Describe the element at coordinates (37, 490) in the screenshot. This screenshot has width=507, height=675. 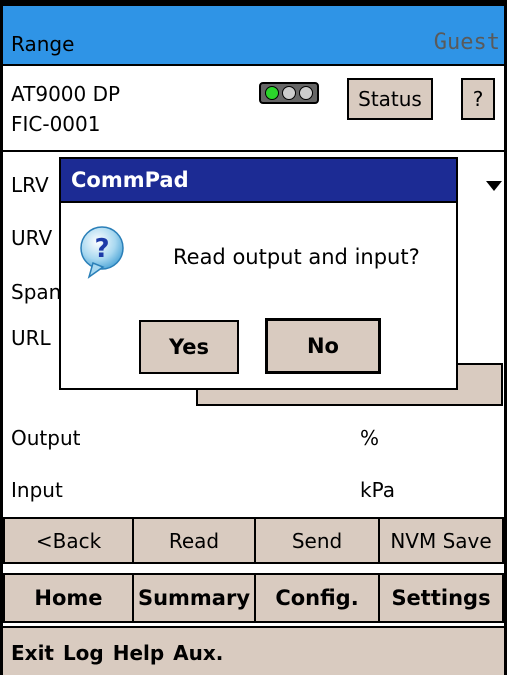
I see `input-label: Input` at that location.